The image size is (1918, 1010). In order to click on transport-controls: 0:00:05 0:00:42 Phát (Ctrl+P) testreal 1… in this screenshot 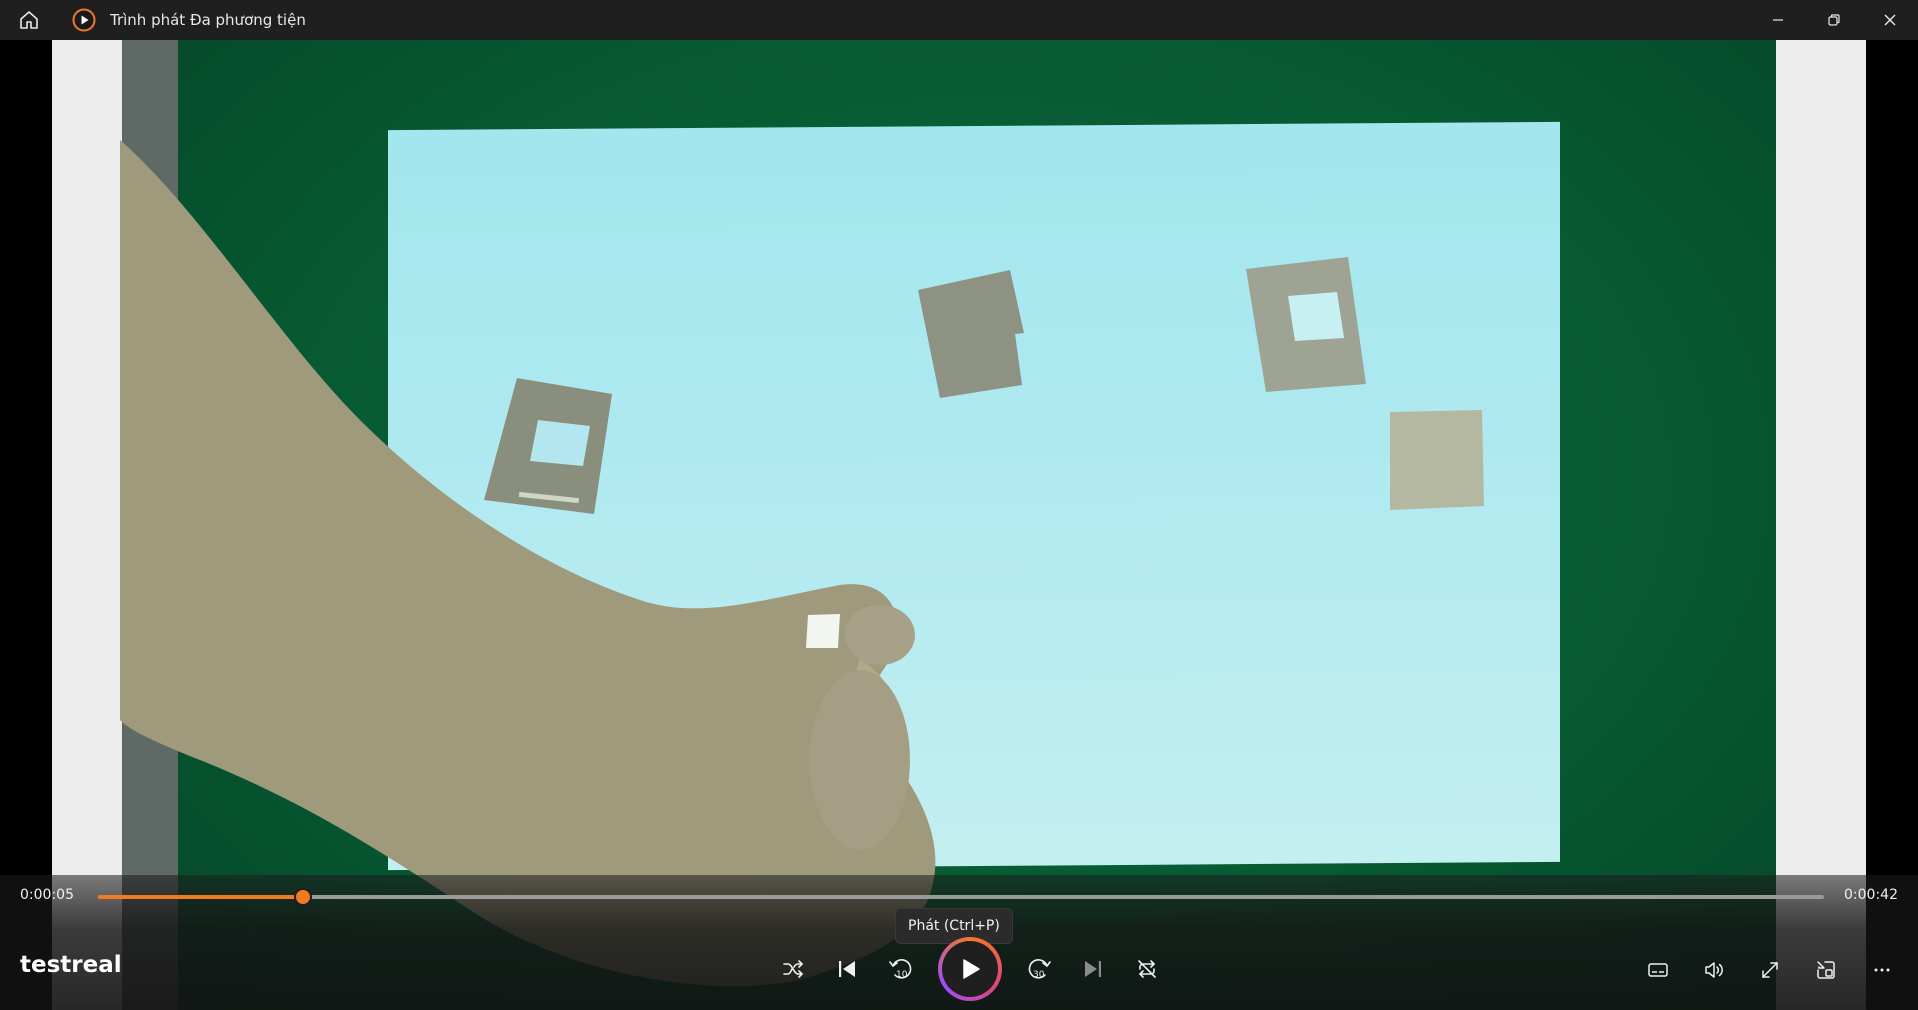, I will do `click(959, 942)`.